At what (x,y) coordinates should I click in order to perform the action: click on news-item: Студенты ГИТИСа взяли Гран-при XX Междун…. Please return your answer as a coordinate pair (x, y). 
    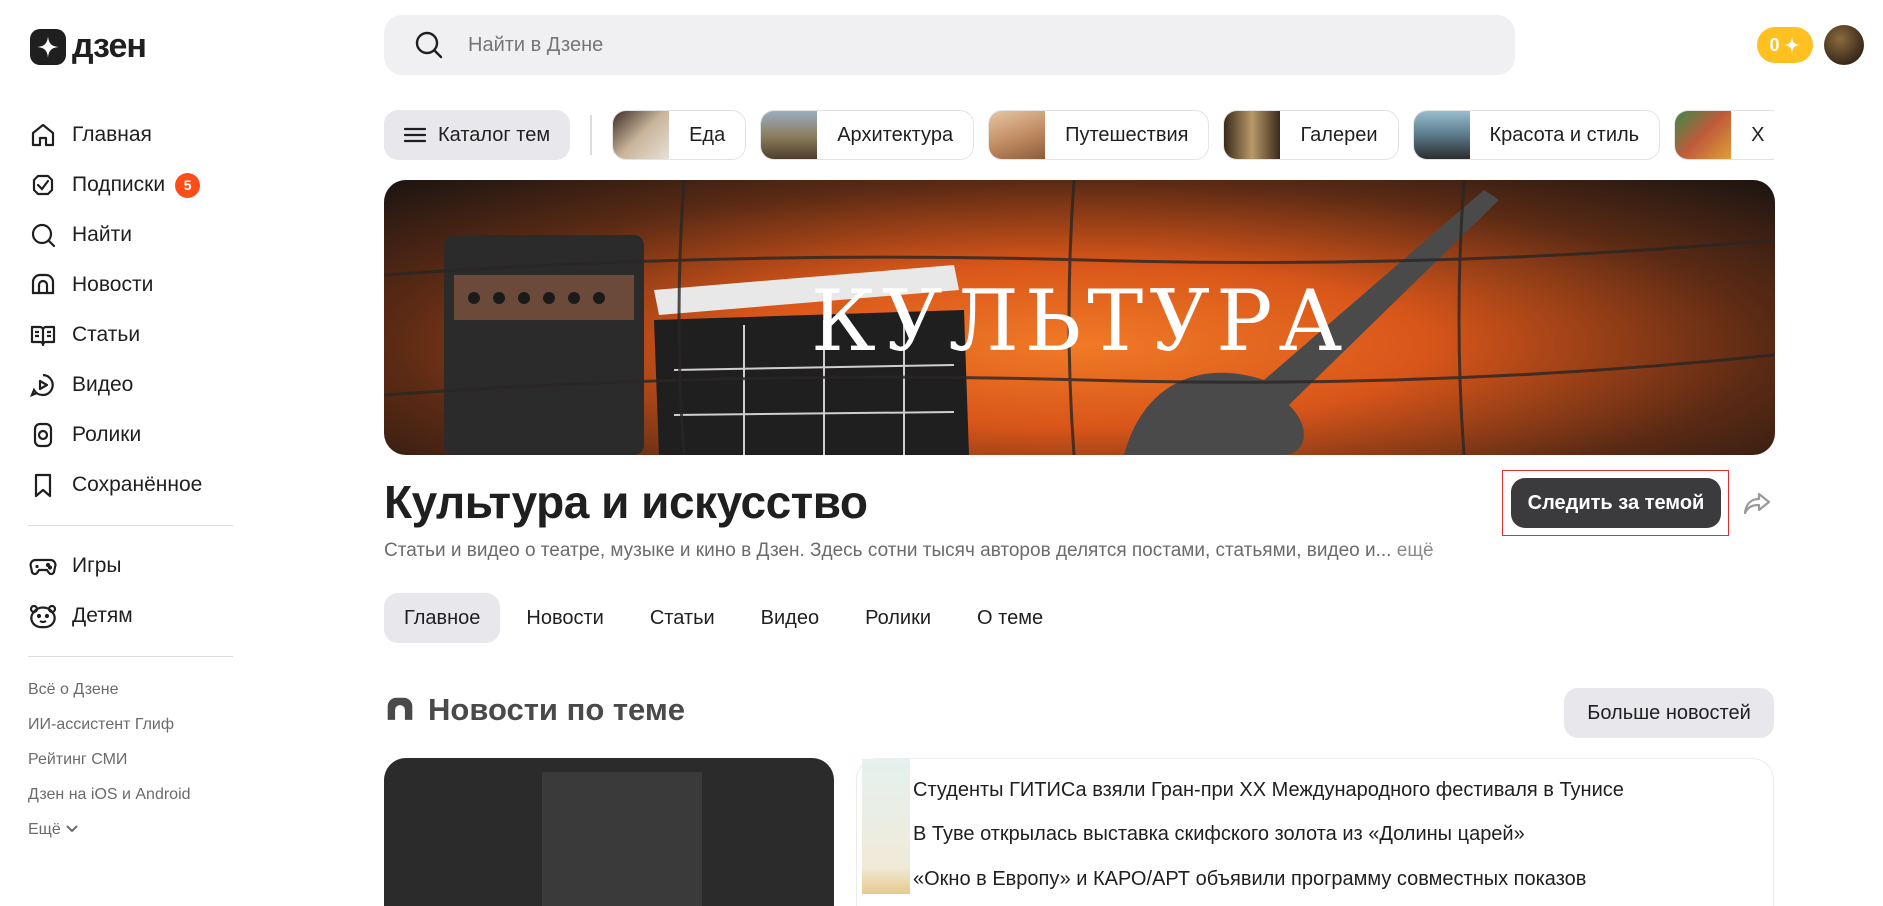
    Looking at the image, I should click on (1268, 790).